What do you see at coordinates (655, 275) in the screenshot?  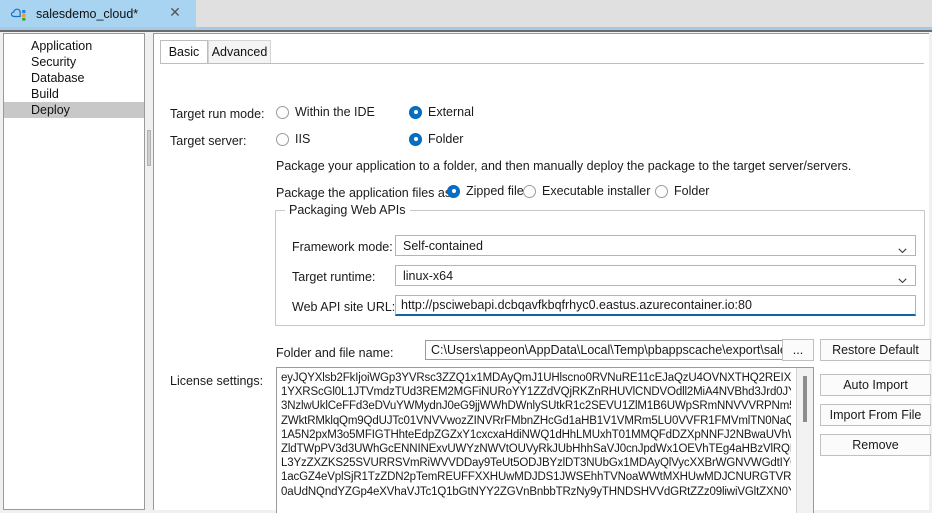 I see `target-runtime-select: linux-x64` at bounding box center [655, 275].